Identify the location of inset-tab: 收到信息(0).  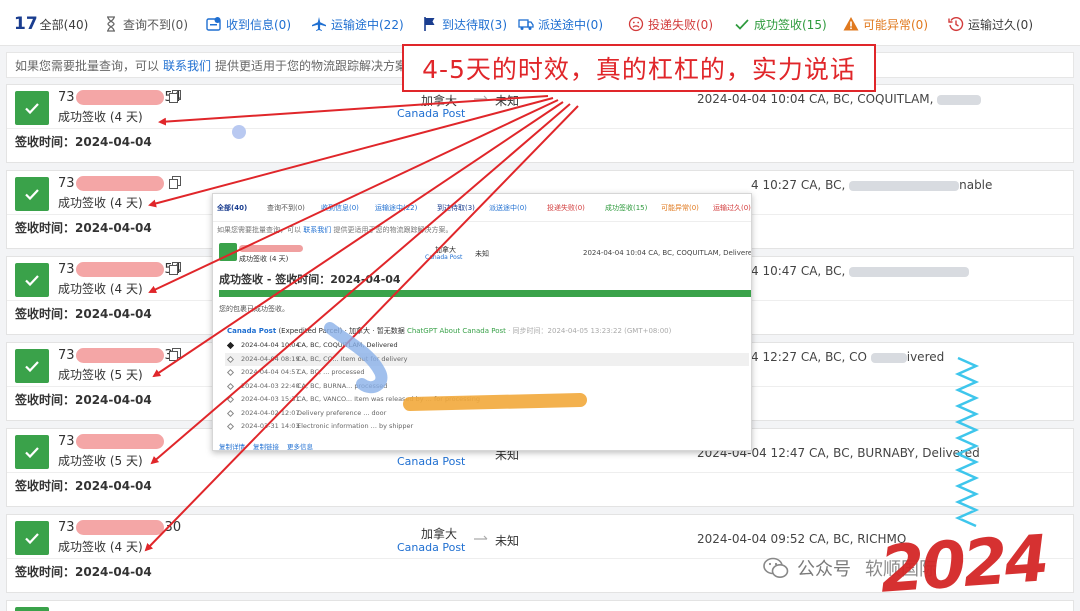
(340, 208).